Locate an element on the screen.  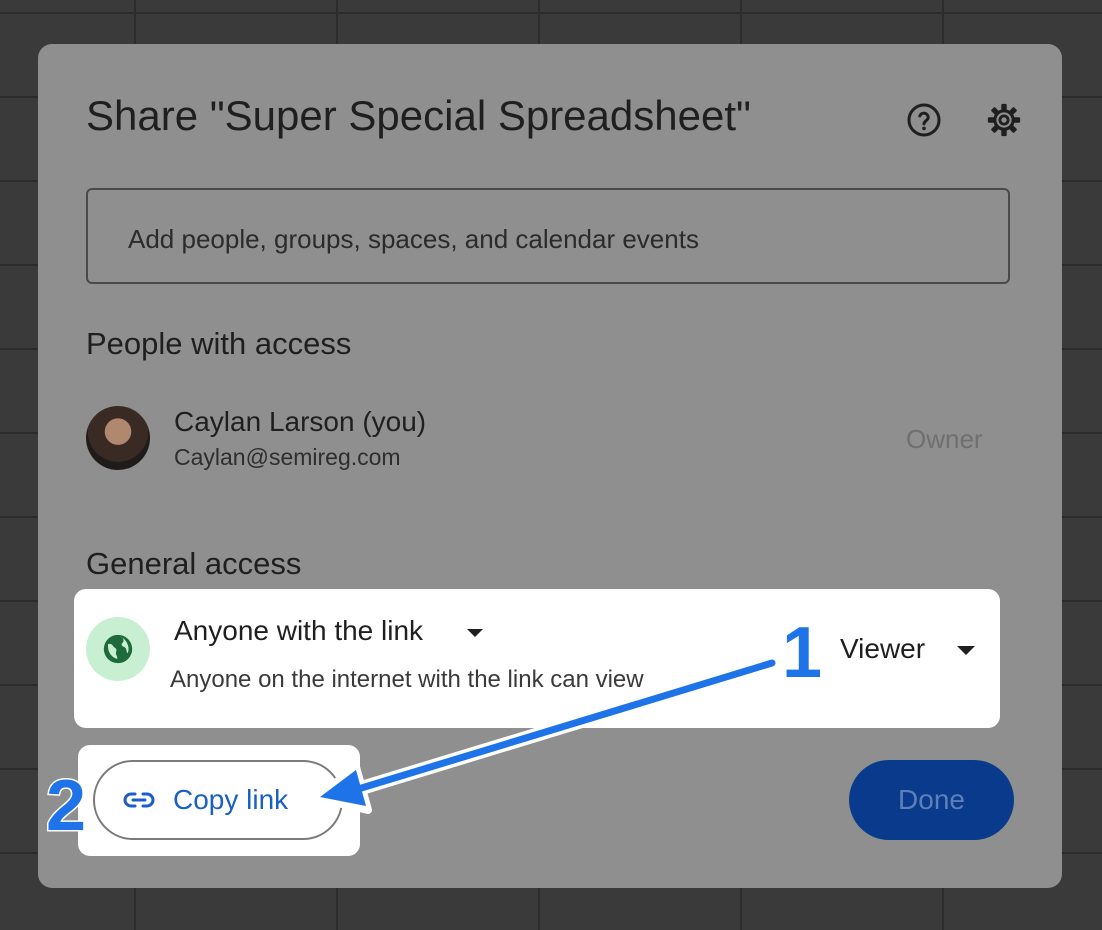
link-icon is located at coordinates (139, 800).